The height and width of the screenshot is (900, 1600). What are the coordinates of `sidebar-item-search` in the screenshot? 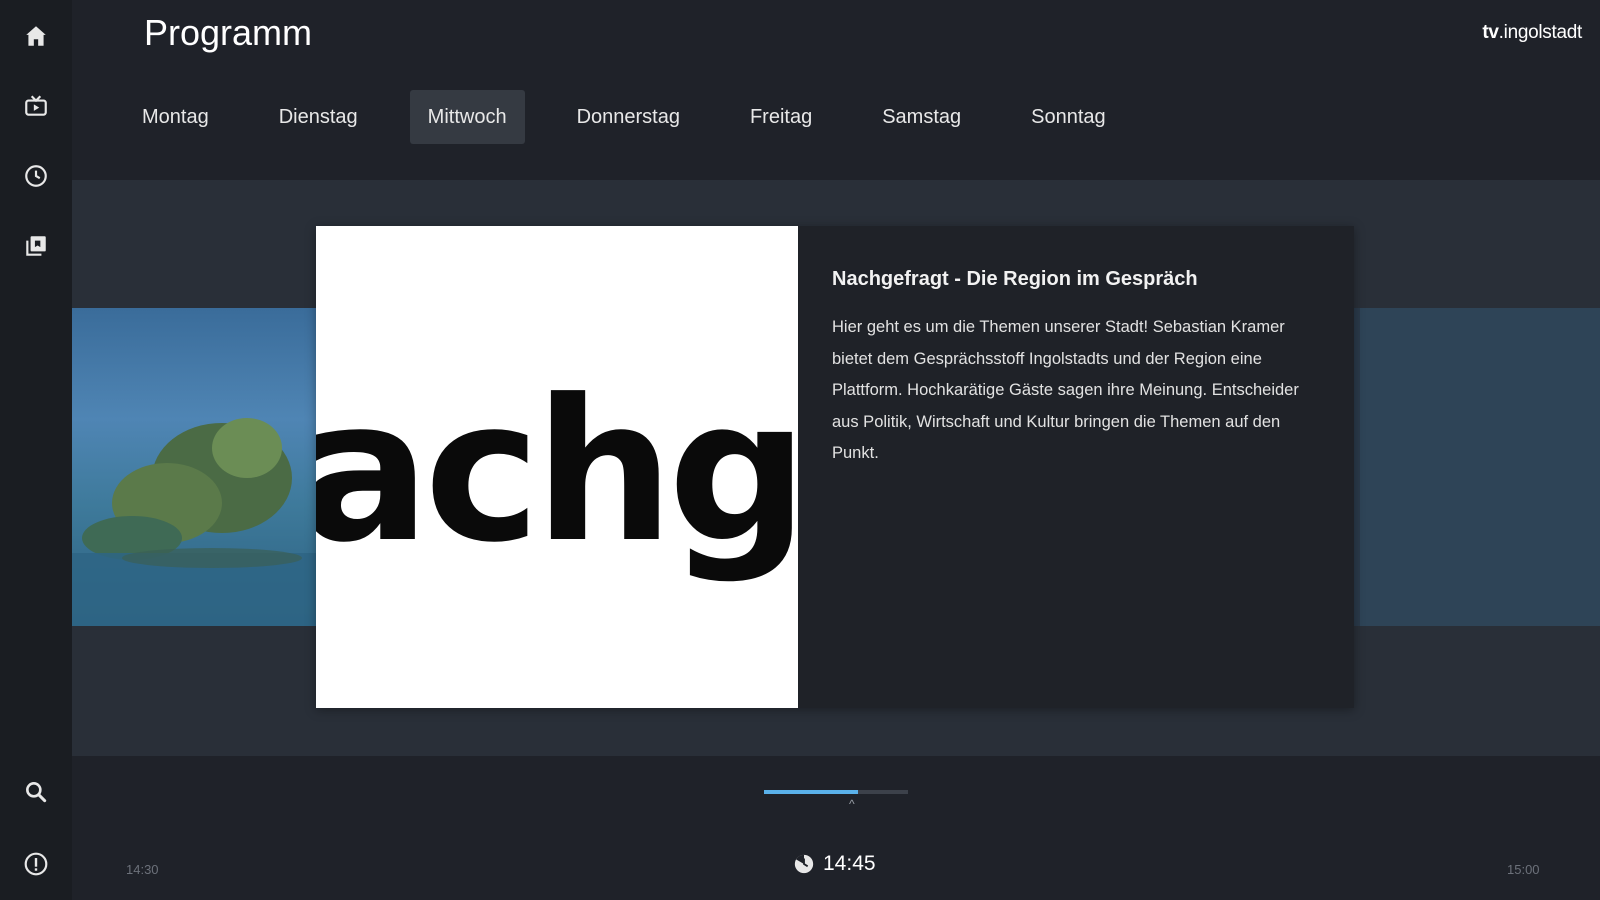 It's located at (36, 792).